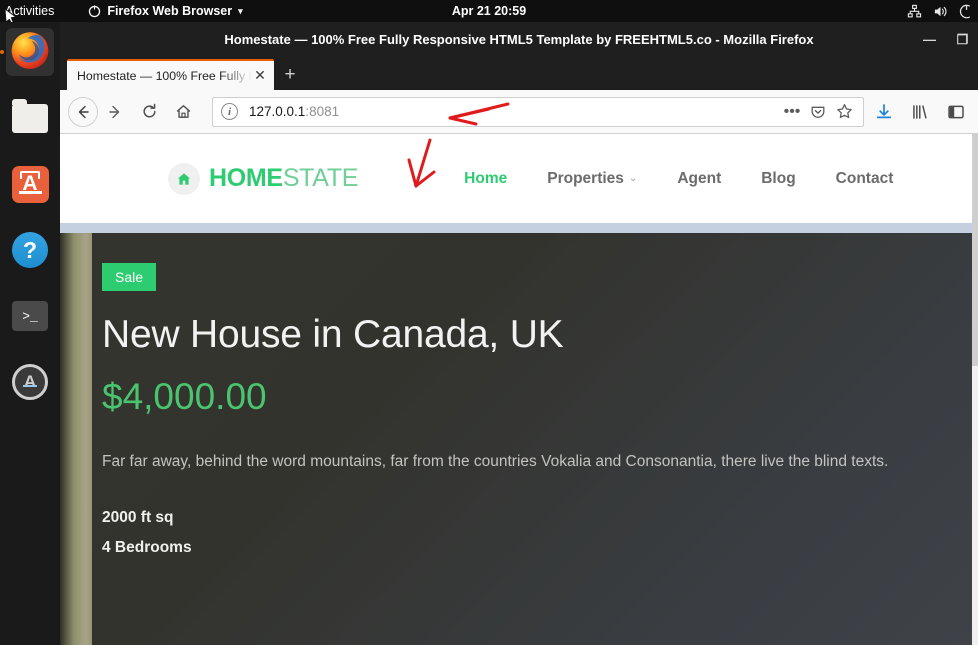 Image resolution: width=978 pixels, height=645 pixels. What do you see at coordinates (975, 389) in the screenshot?
I see `page-scrollbar` at bounding box center [975, 389].